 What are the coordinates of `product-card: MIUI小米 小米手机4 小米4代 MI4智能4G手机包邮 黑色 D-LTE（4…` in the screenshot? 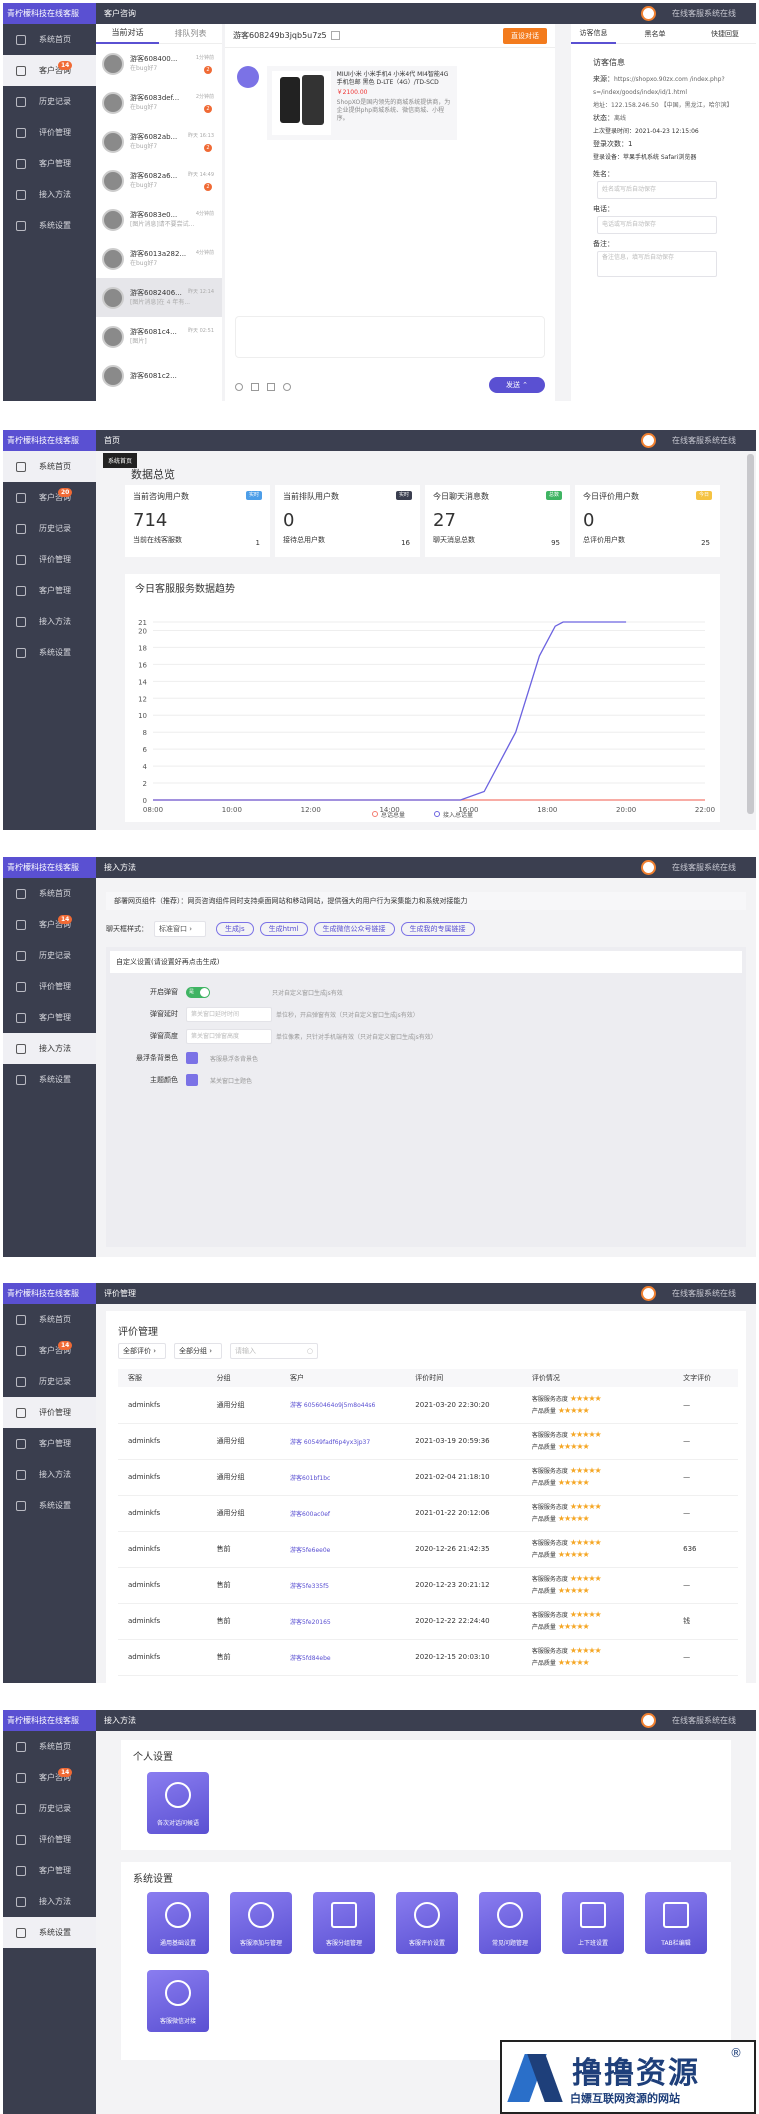 It's located at (362, 103).